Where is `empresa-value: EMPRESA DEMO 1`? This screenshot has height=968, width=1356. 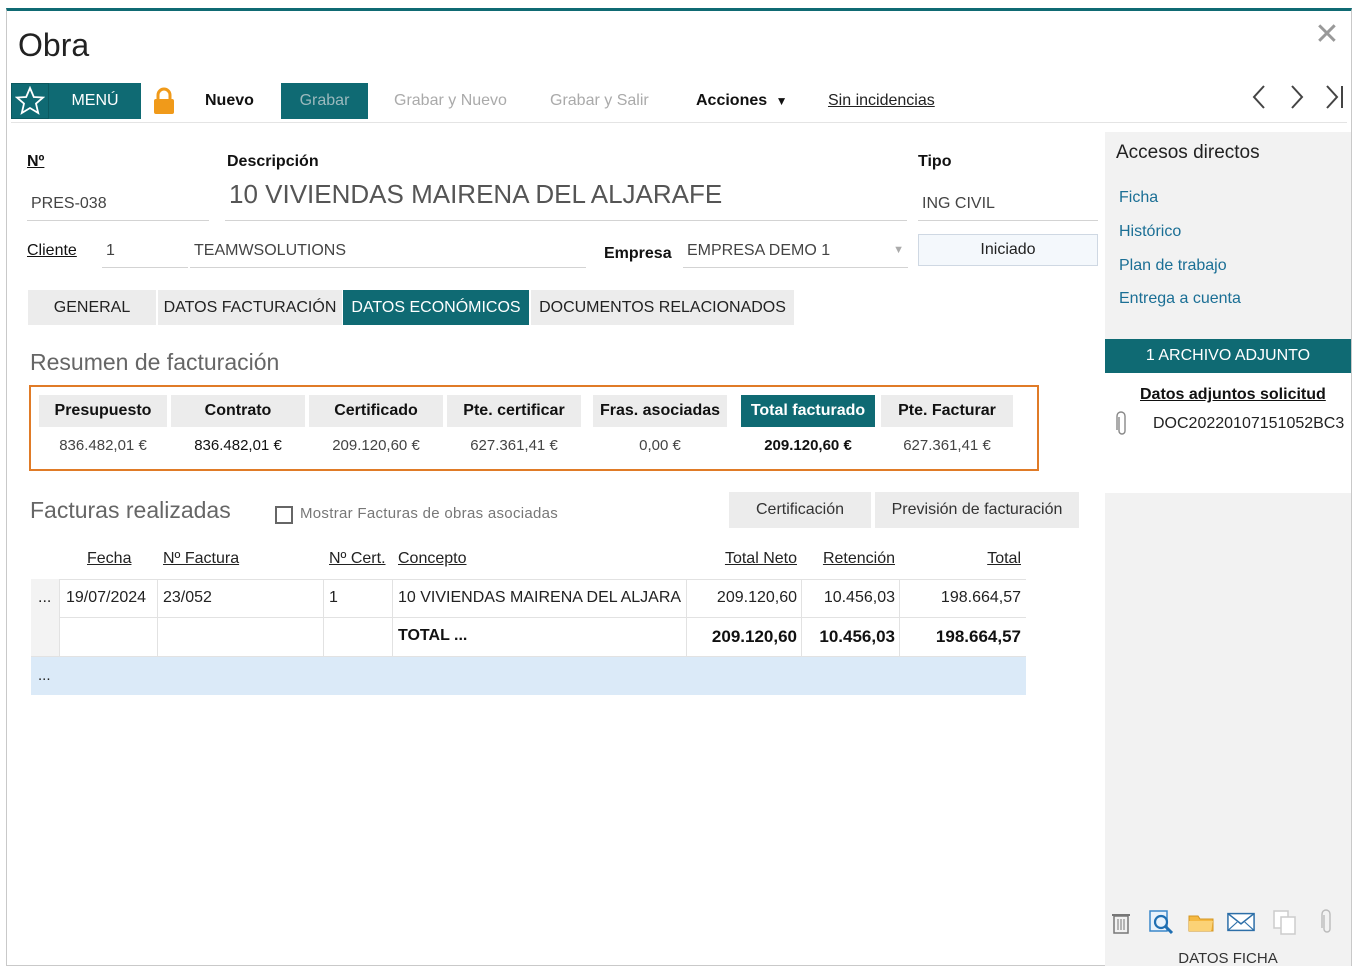
empresa-value: EMPRESA DEMO 1 is located at coordinates (759, 250).